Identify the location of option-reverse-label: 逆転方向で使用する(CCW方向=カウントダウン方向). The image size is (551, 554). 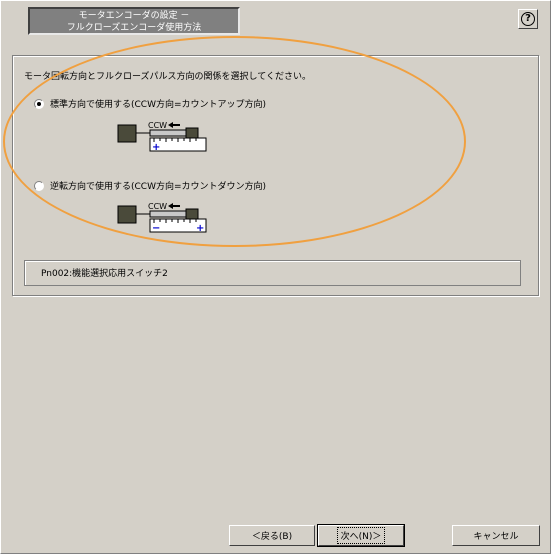
(158, 187).